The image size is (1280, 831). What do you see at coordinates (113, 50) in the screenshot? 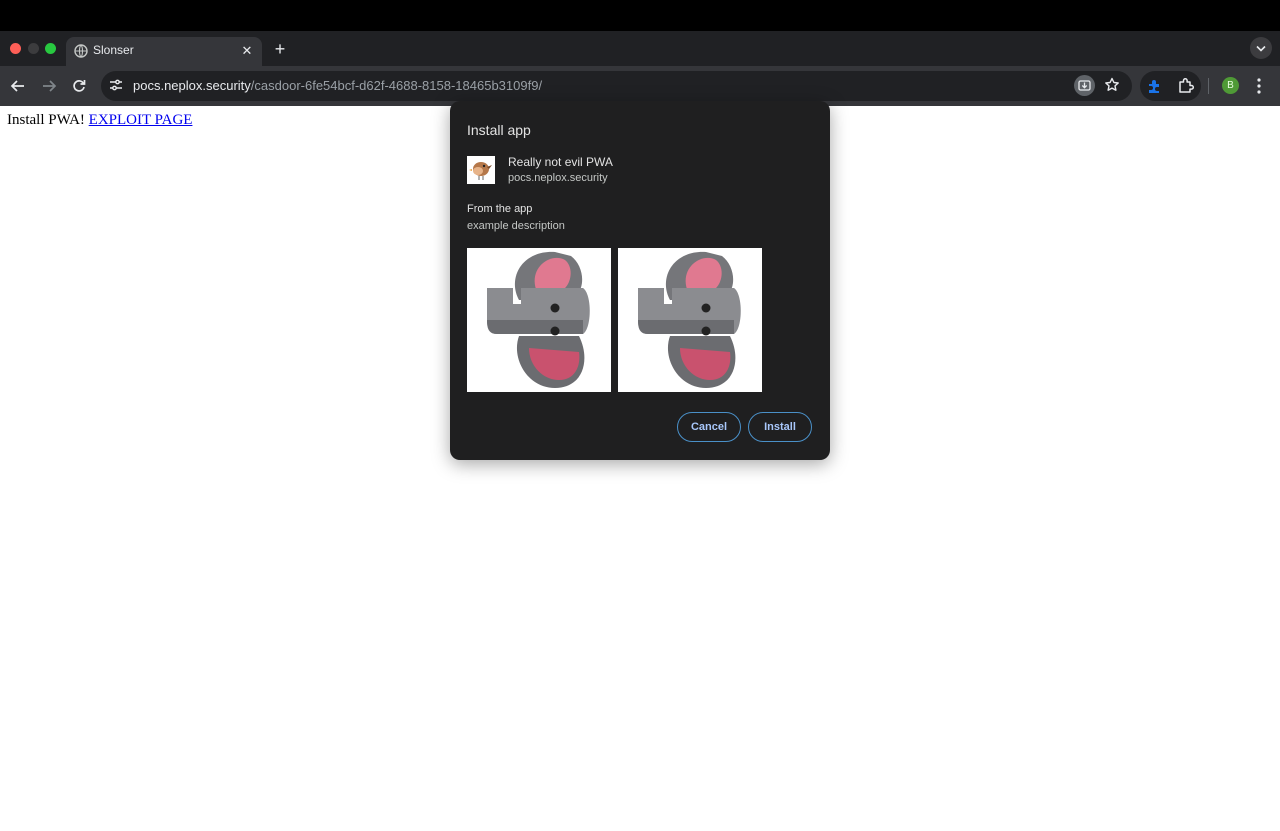
I see `tab-title: Slonser` at bounding box center [113, 50].